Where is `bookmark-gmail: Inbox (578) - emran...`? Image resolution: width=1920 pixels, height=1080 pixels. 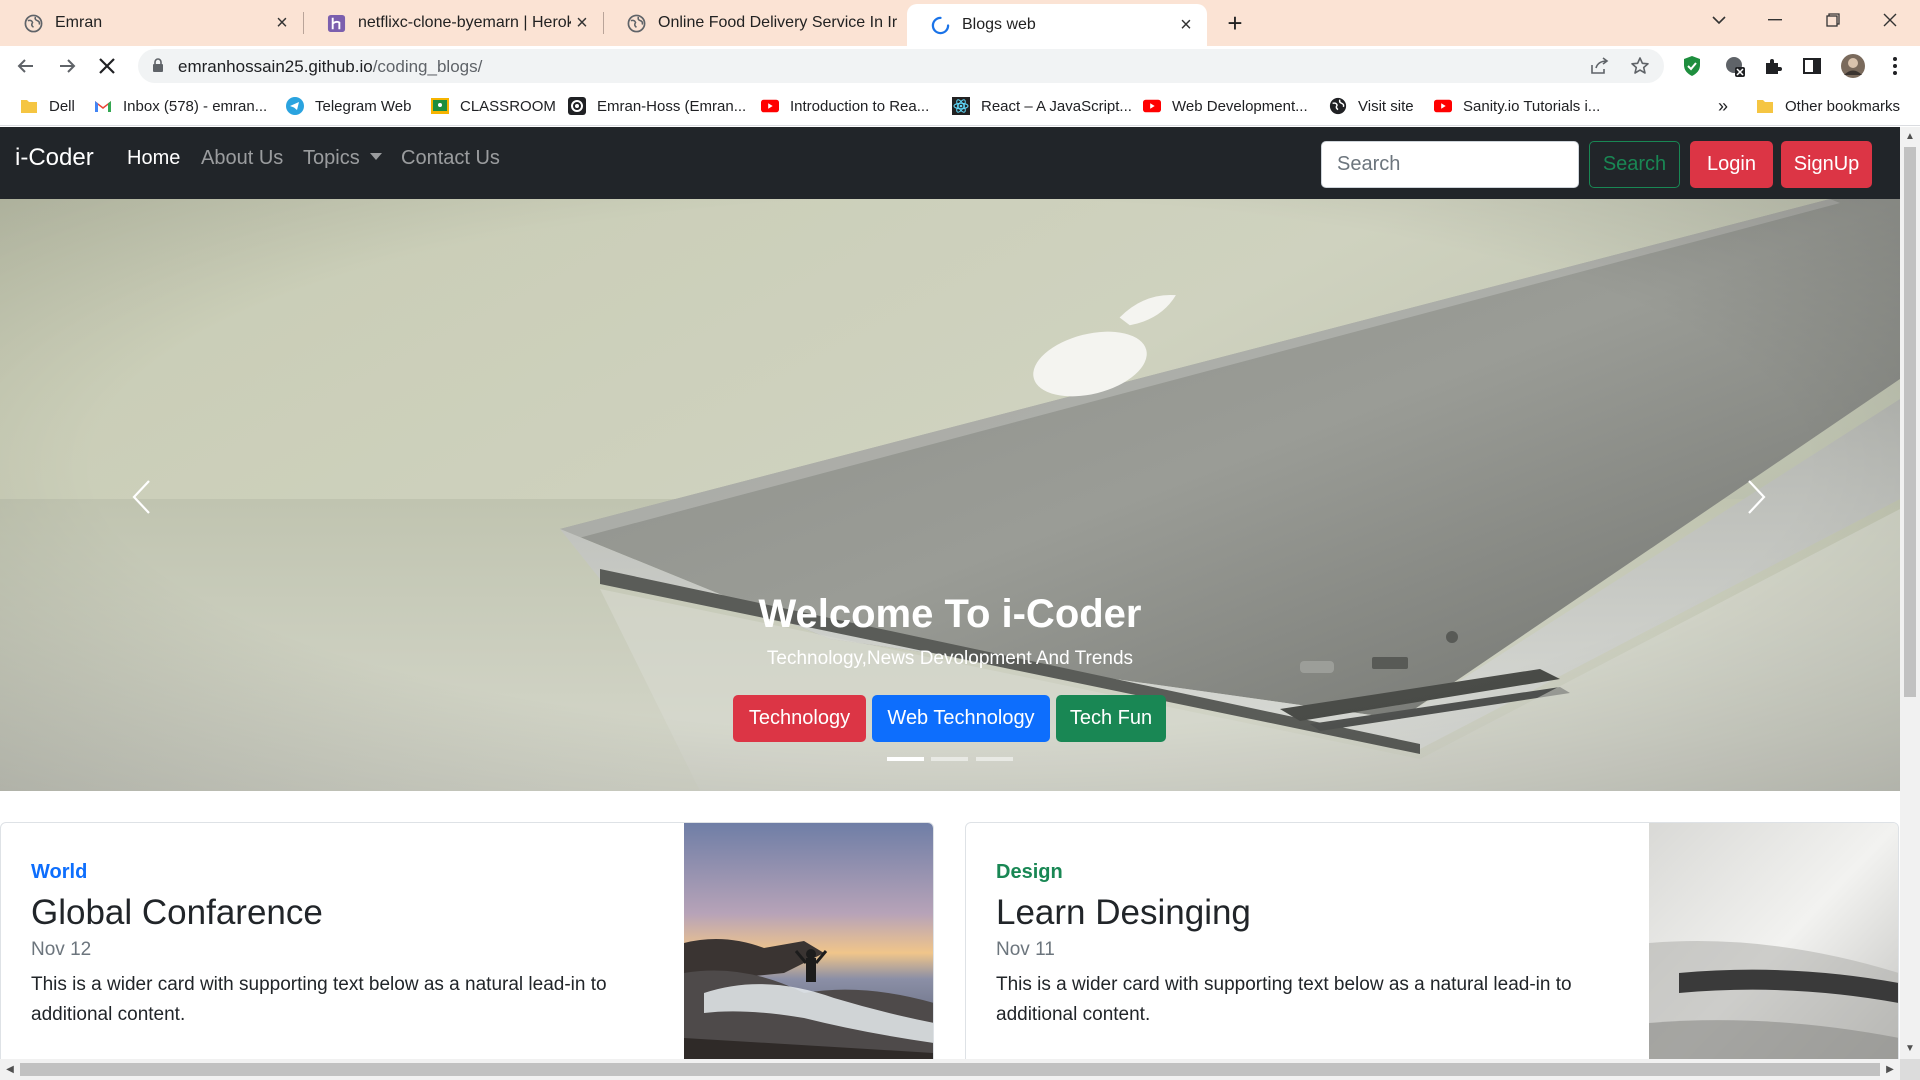 bookmark-gmail: Inbox (578) - emran... is located at coordinates (180, 106).